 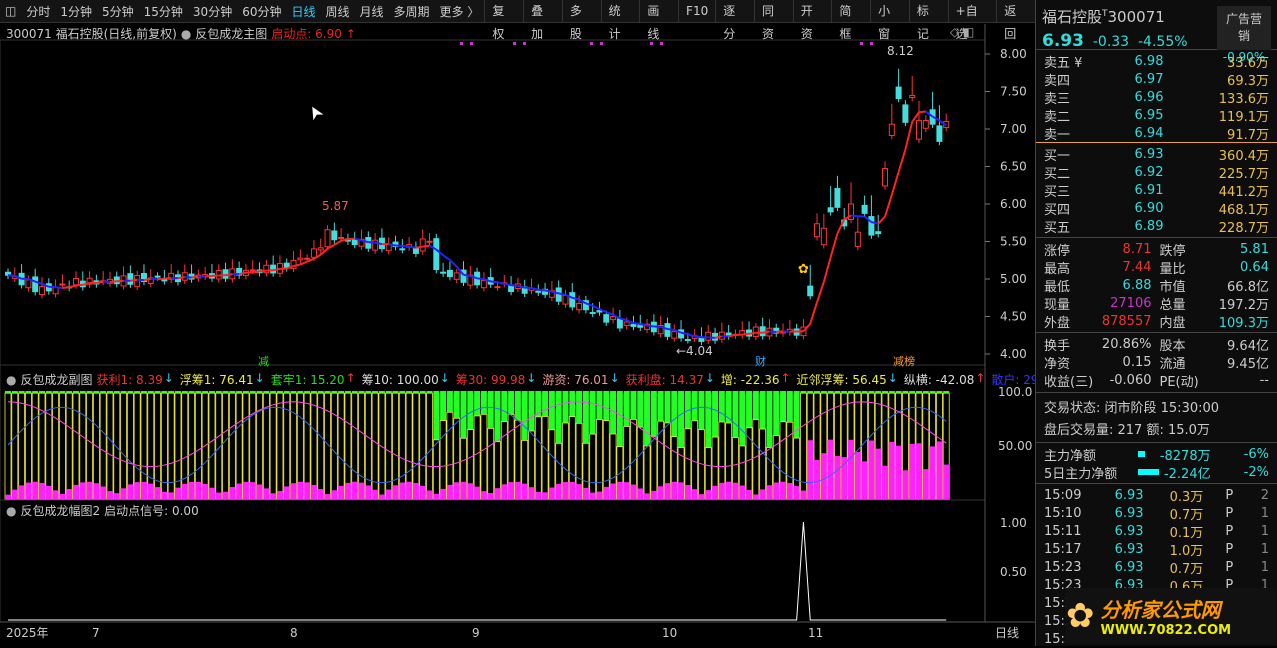 I want to click on ticks-cell: 15:11, so click(x=1069, y=531).